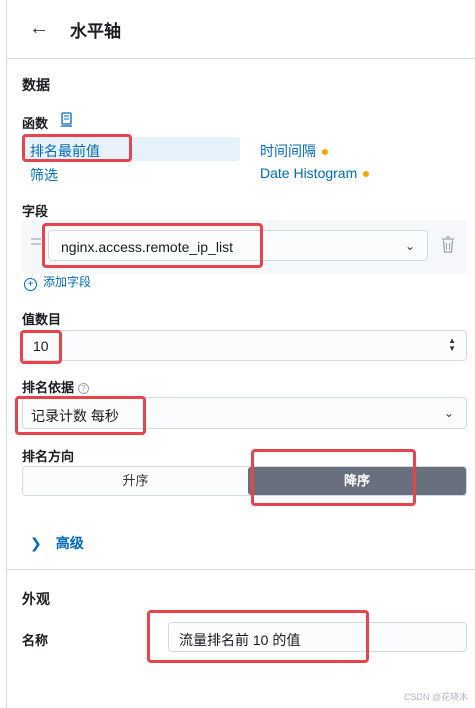 This screenshot has width=475, height=708. What do you see at coordinates (357, 481) in the screenshot?
I see `direction-descending-button: 降序` at bounding box center [357, 481].